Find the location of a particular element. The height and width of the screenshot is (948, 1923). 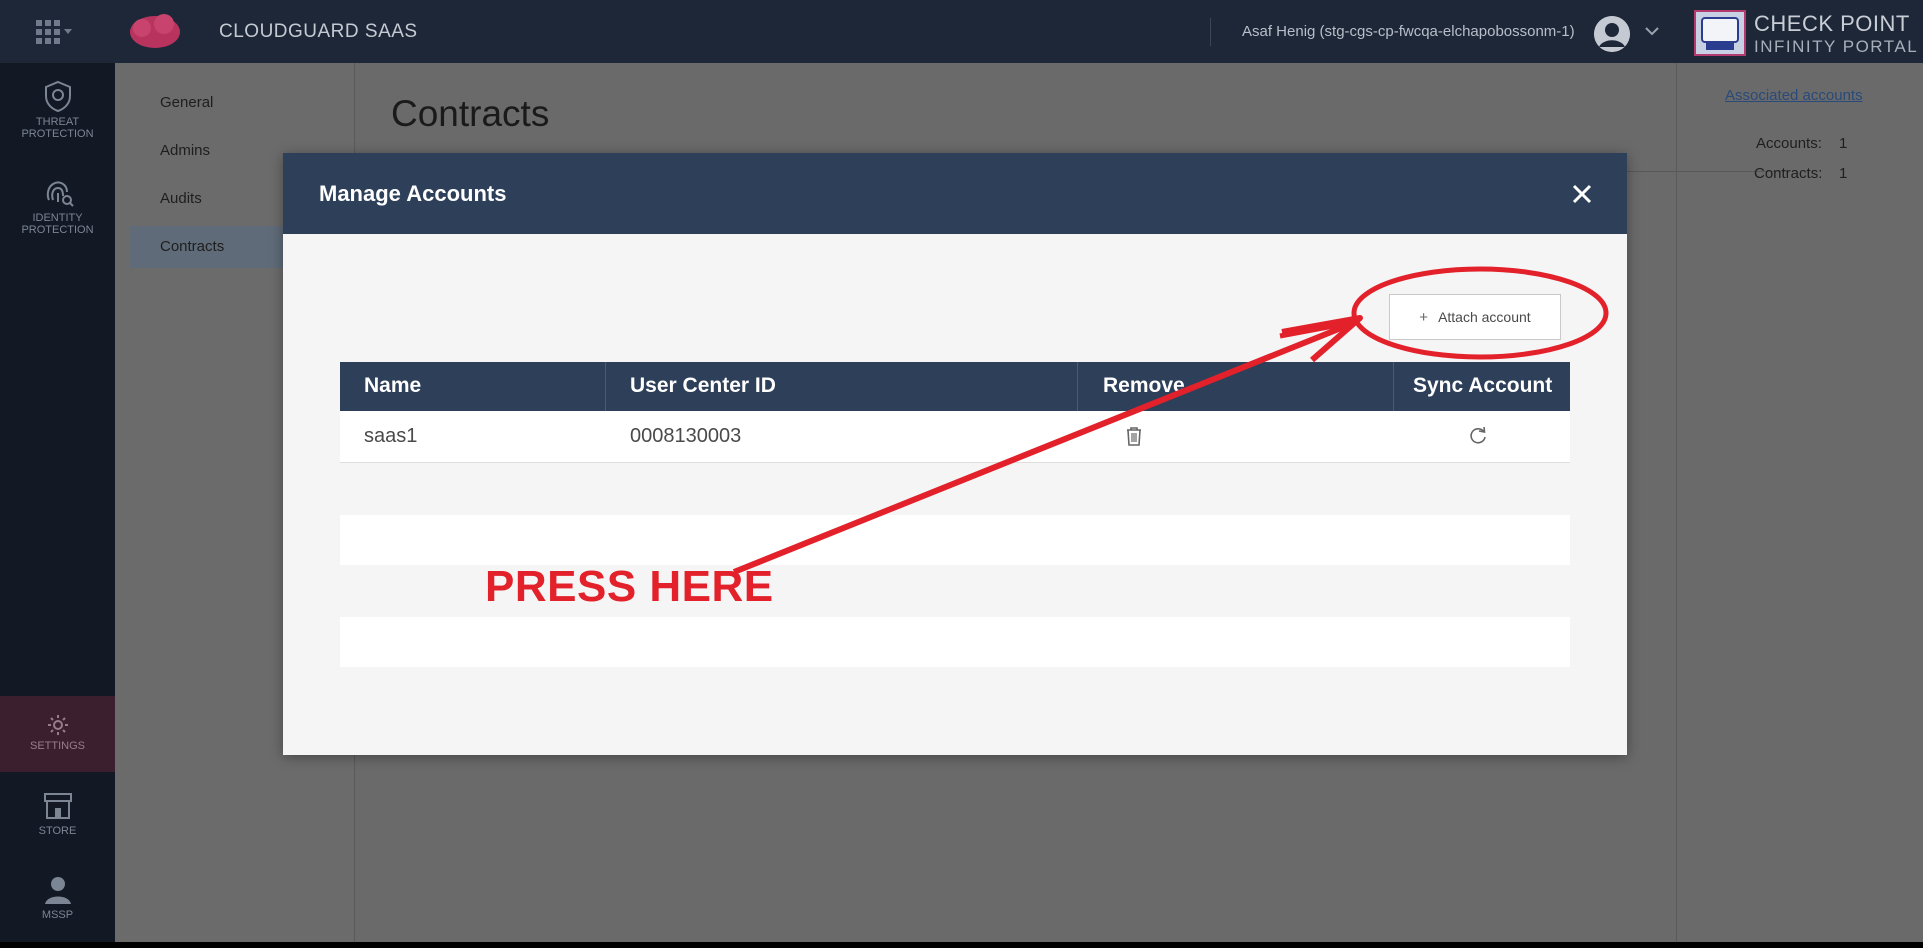

column-header-name: Name is located at coordinates (392, 386).